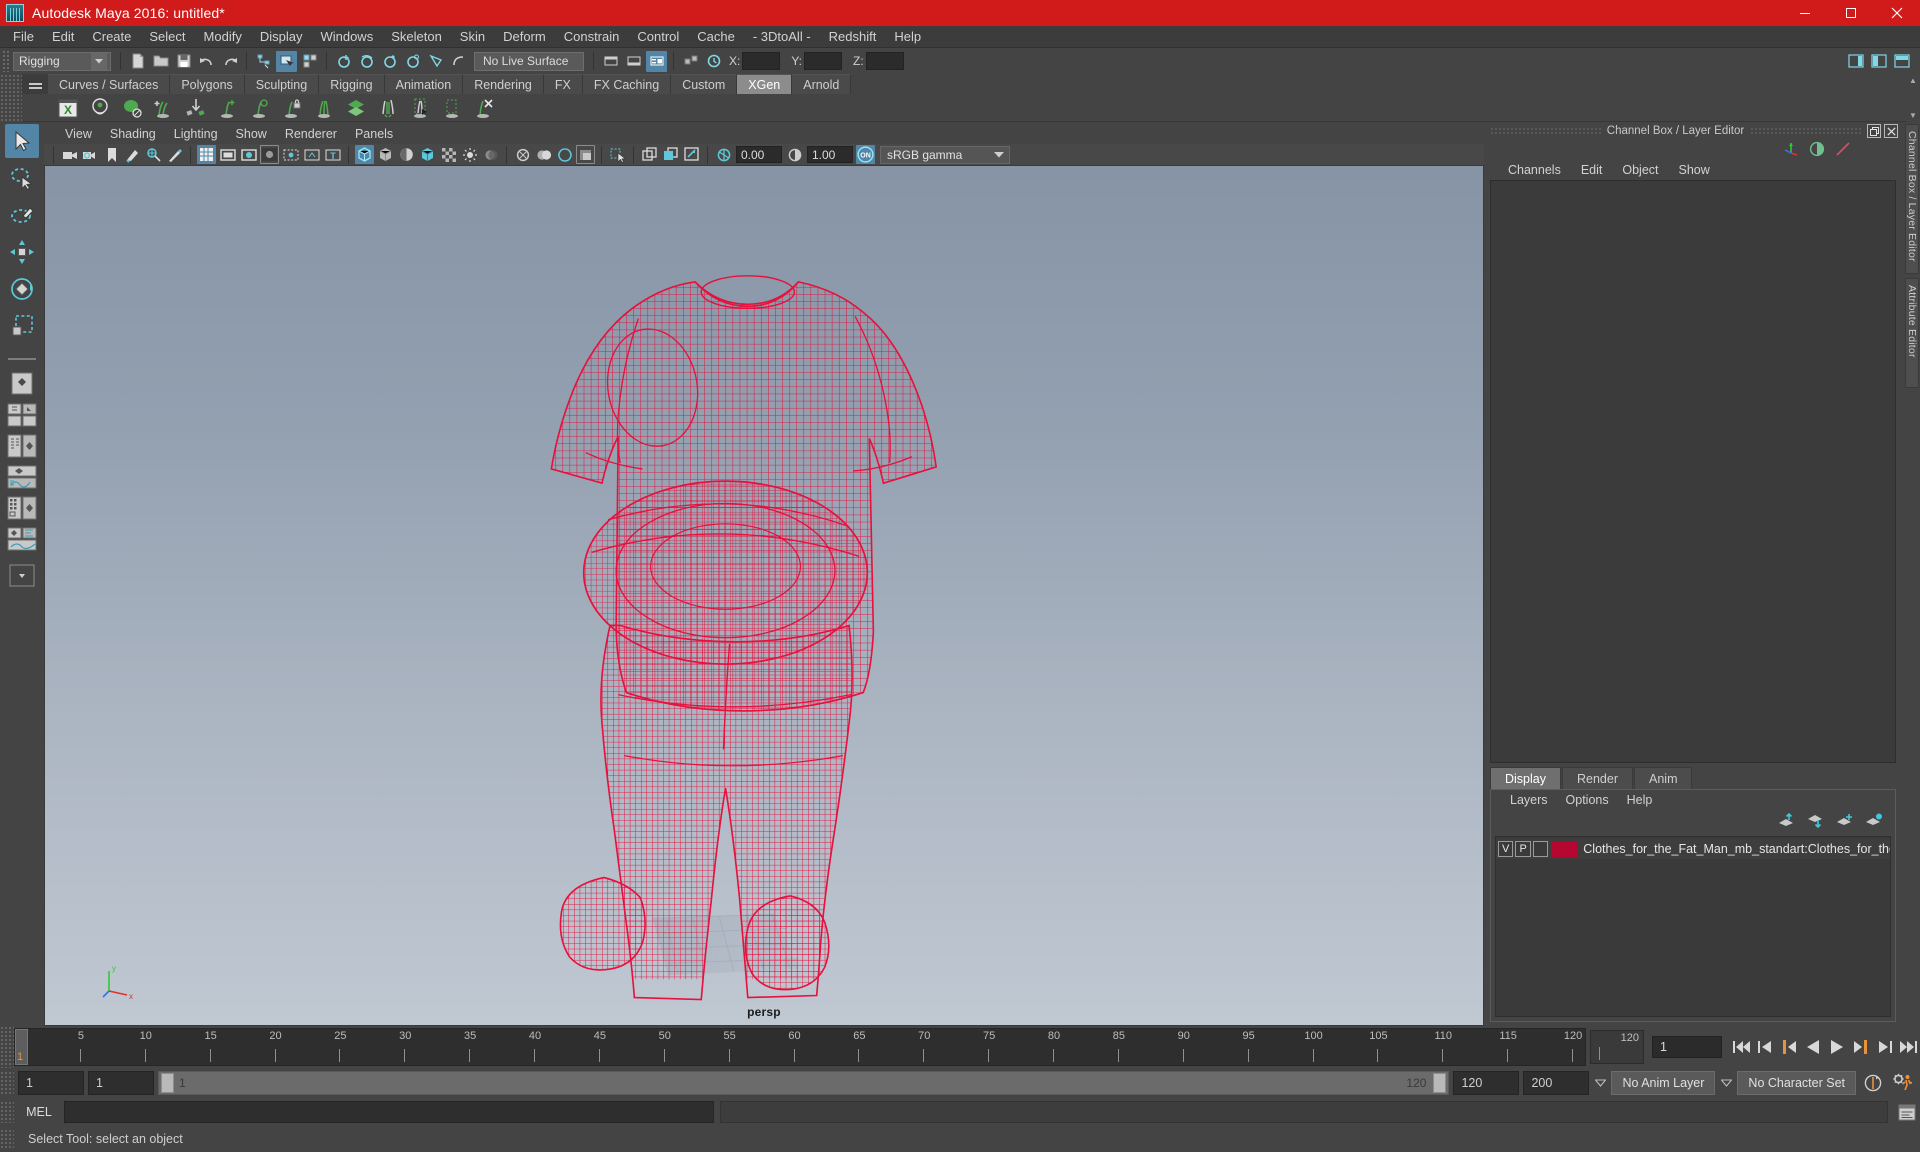 The width and height of the screenshot is (1920, 1152). What do you see at coordinates (1506, 849) in the screenshot?
I see `layer-visibility-toggle: V` at bounding box center [1506, 849].